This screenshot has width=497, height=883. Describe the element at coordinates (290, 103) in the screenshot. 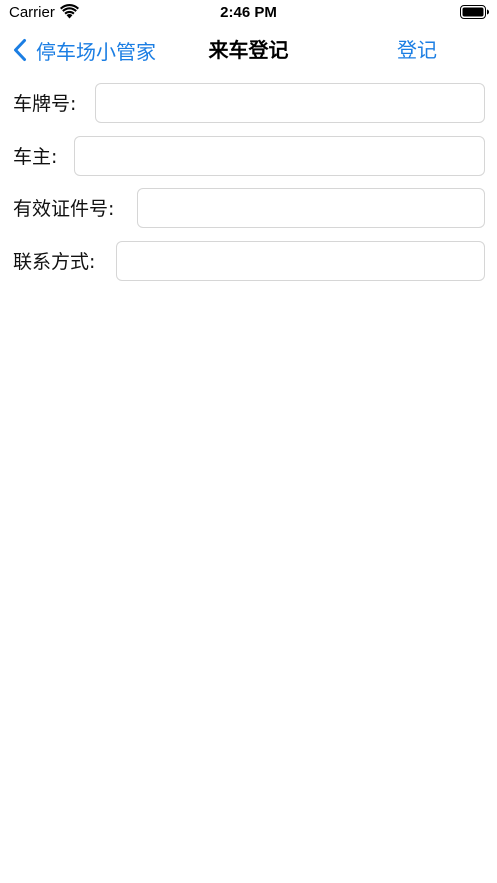

I see `plate-number-input` at that location.